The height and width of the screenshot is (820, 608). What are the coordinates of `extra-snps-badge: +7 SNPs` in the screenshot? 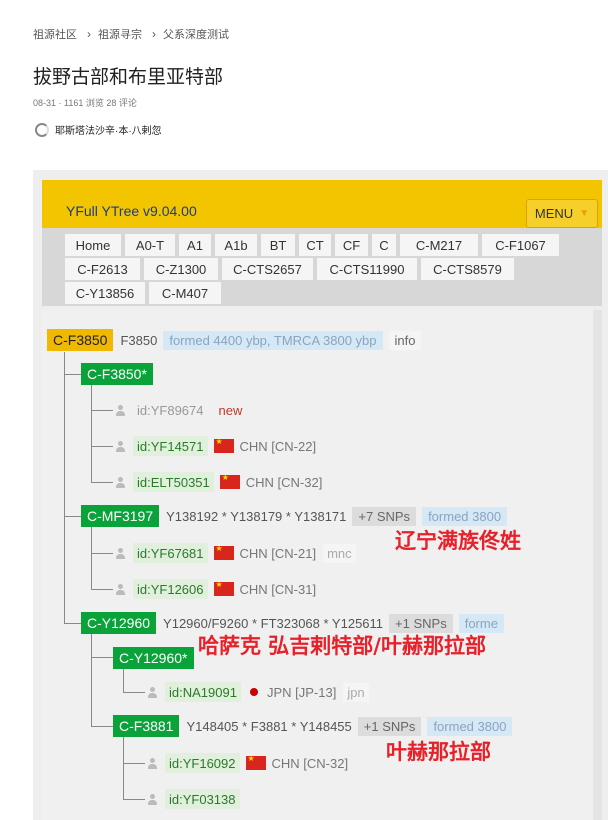 It's located at (384, 516).